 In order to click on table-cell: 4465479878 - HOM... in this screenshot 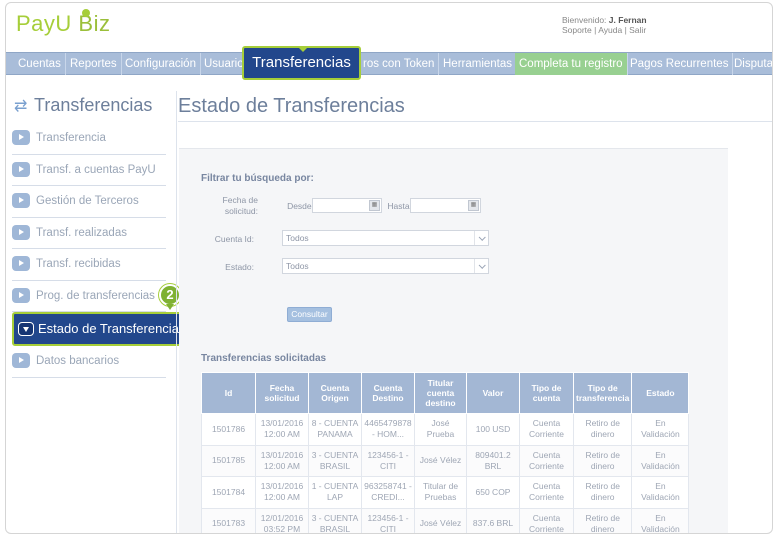, I will do `click(388, 429)`.